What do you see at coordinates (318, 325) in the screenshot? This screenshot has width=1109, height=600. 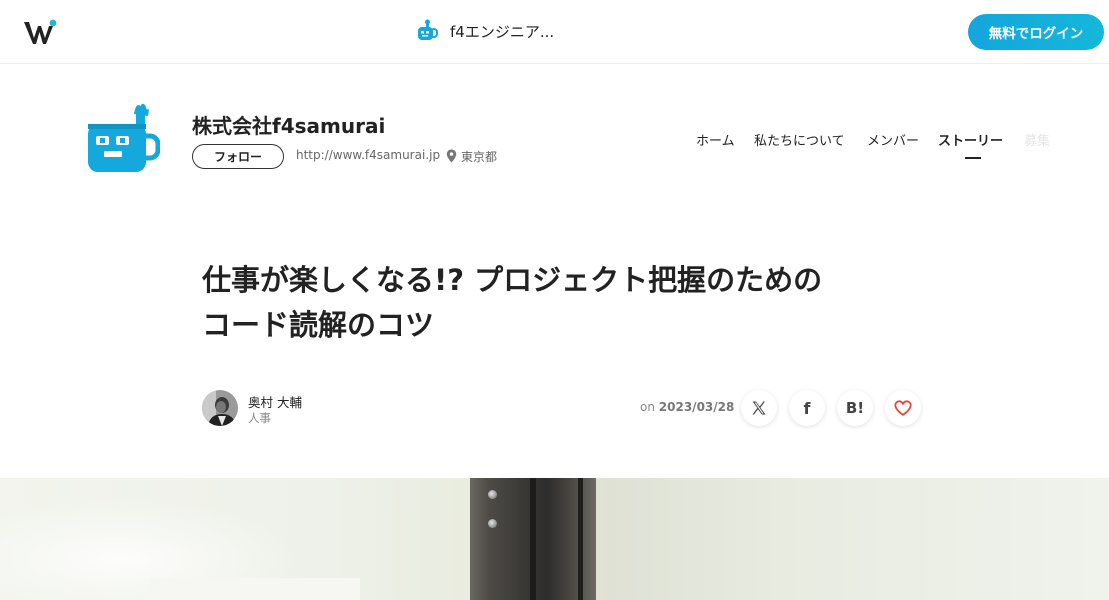 I see `article-title-line-2: コード読解のコツ` at bounding box center [318, 325].